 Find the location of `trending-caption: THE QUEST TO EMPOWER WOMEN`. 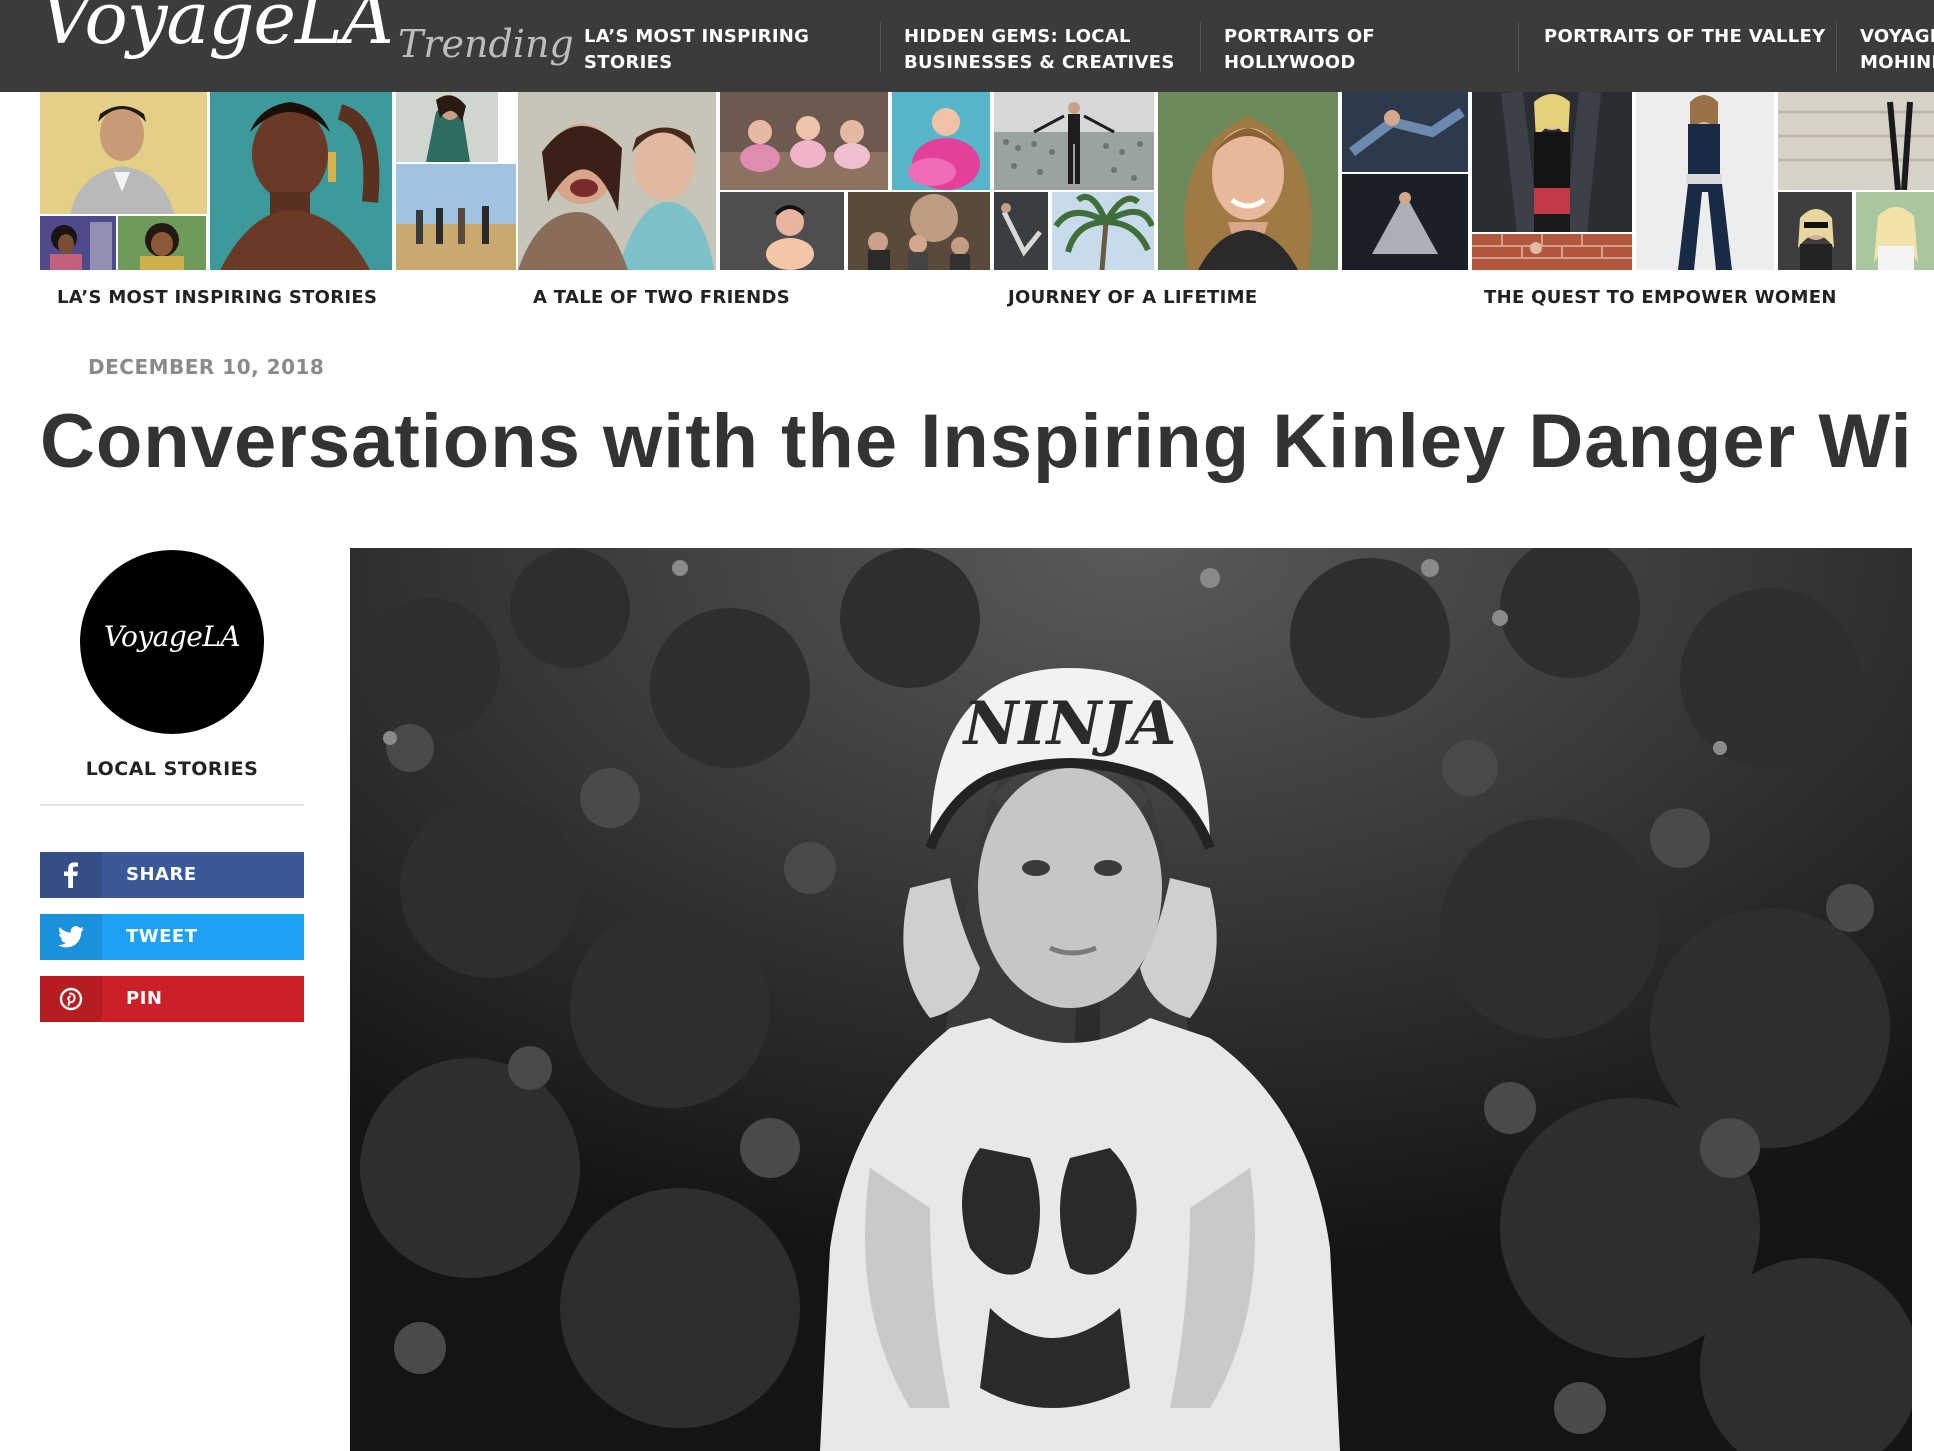

trending-caption: THE QUEST TO EMPOWER WOMEN is located at coordinates (1660, 297).